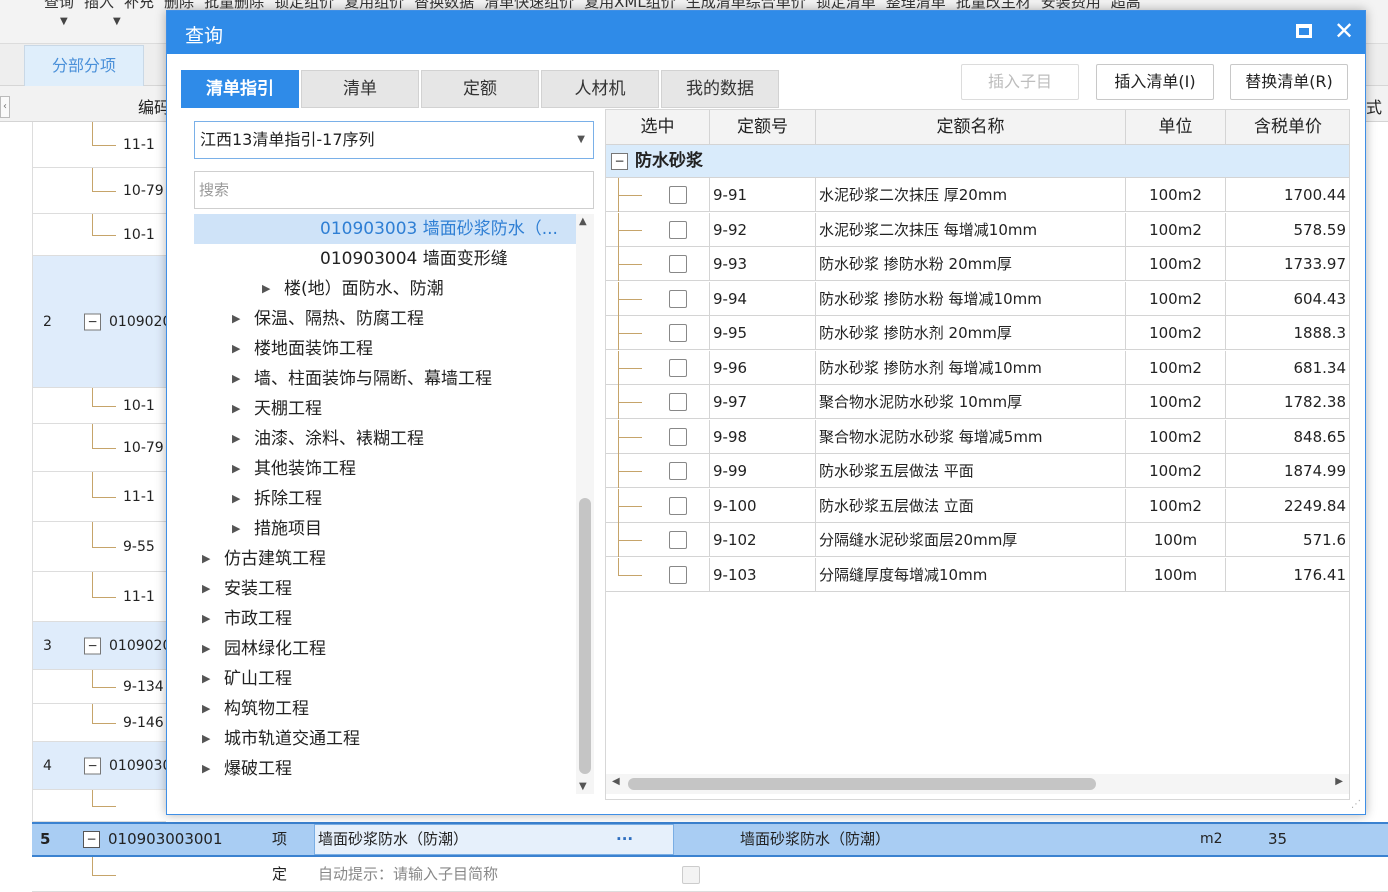 This screenshot has width=1388, height=892. What do you see at coordinates (408, 874) in the screenshot?
I see `child-code-hint: 自动提示：请输入子目简称` at bounding box center [408, 874].